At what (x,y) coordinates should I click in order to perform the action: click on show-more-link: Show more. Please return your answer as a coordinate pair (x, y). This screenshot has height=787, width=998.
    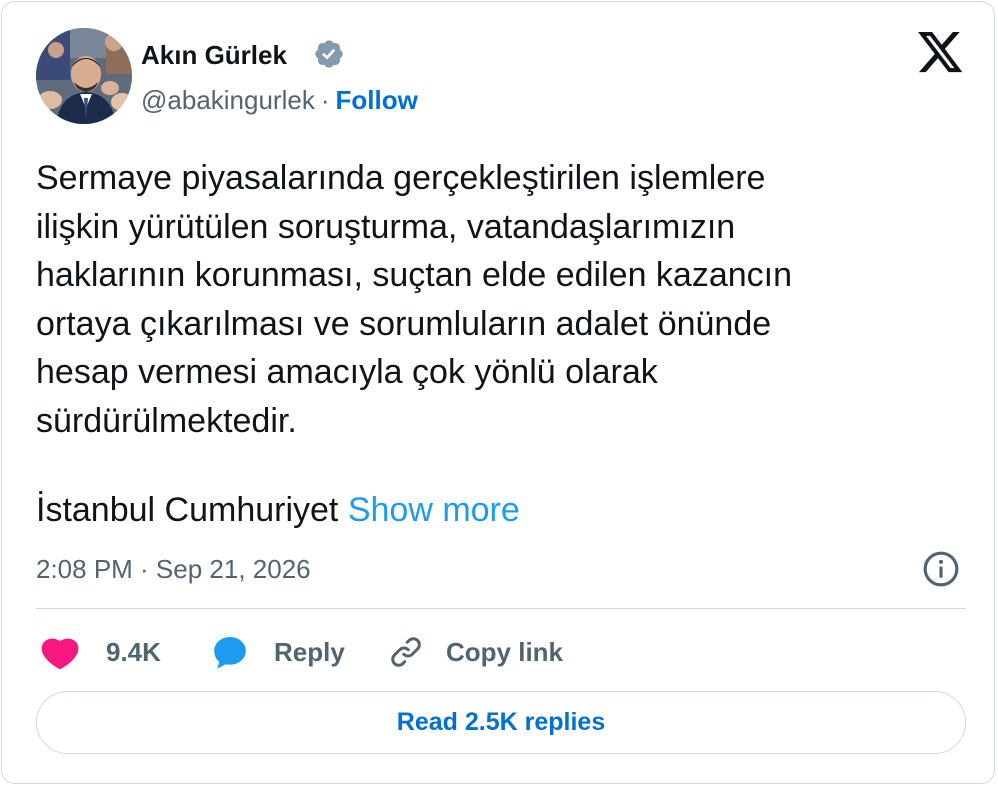
    Looking at the image, I should click on (434, 510).